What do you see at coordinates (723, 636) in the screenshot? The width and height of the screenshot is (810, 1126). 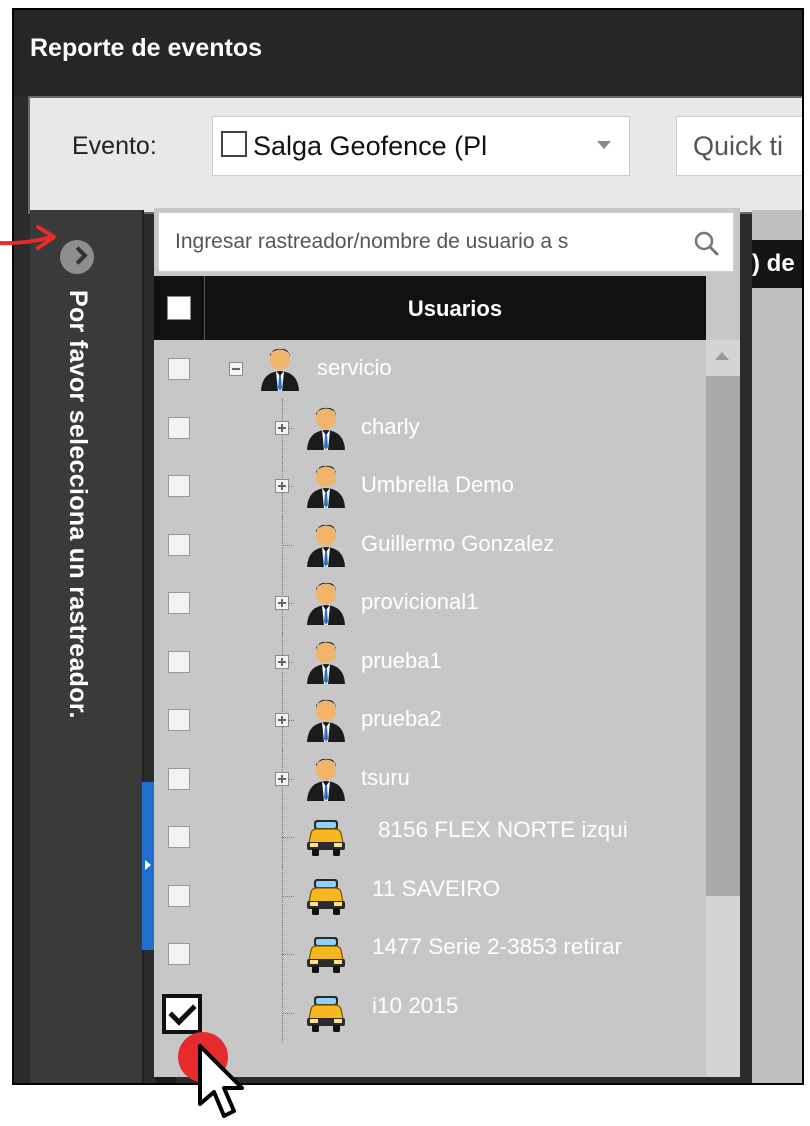 I see `scrollbar-thumb` at bounding box center [723, 636].